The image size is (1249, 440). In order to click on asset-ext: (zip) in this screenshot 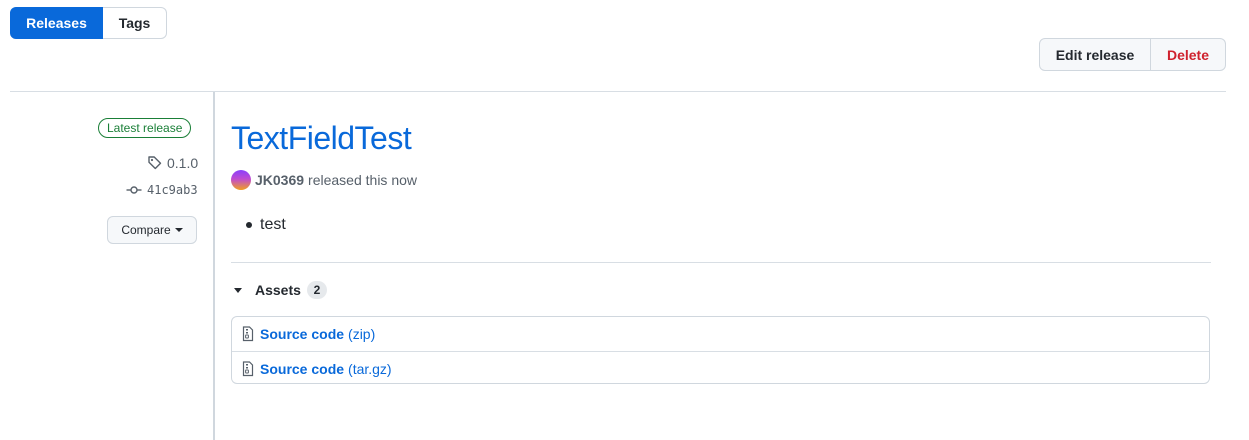, I will do `click(362, 334)`.